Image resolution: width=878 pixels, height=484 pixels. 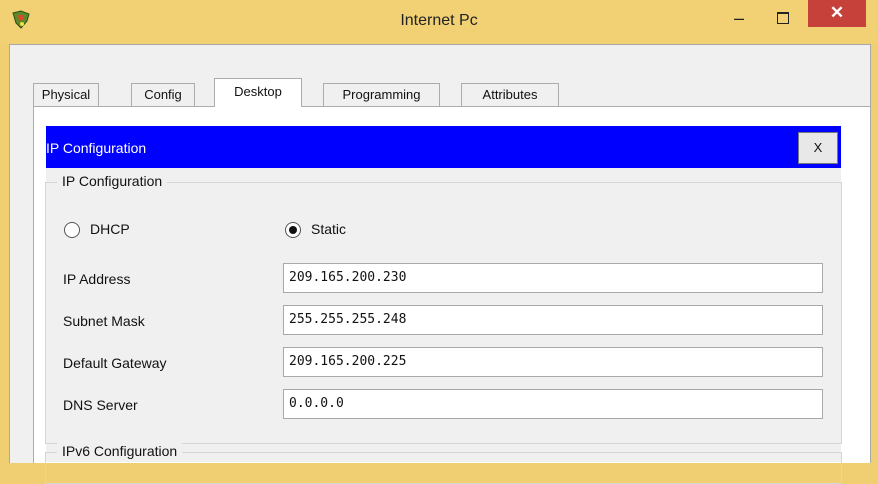 I want to click on default-gateway-input: 209.165.200.225, so click(x=553, y=362).